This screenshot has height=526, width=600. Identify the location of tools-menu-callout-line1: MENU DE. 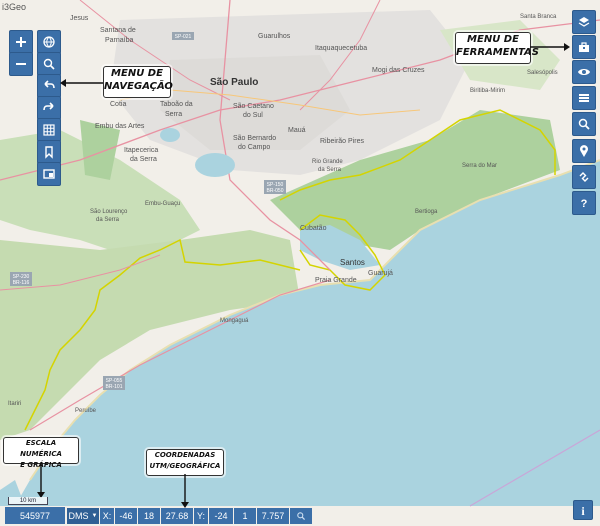
(493, 39).